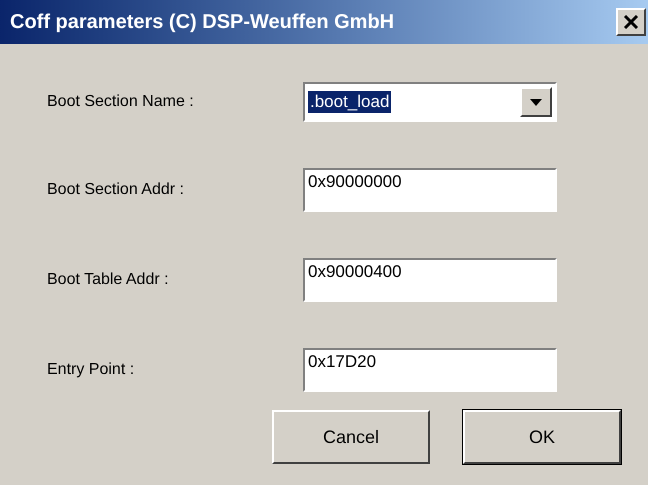 The image size is (648, 485). I want to click on window-title: Coff parameters (C) DSP-Weuffen GmbH, so click(202, 22).